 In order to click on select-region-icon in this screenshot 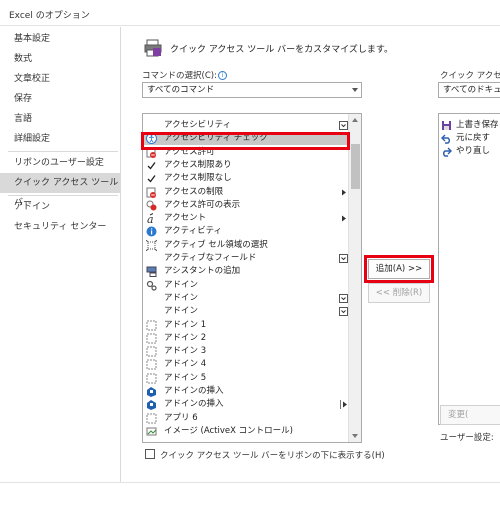, I will do `click(151, 245)`.